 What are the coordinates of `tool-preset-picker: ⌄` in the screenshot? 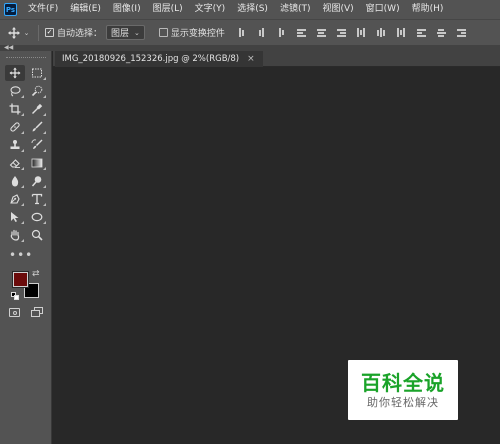 It's located at (18, 33).